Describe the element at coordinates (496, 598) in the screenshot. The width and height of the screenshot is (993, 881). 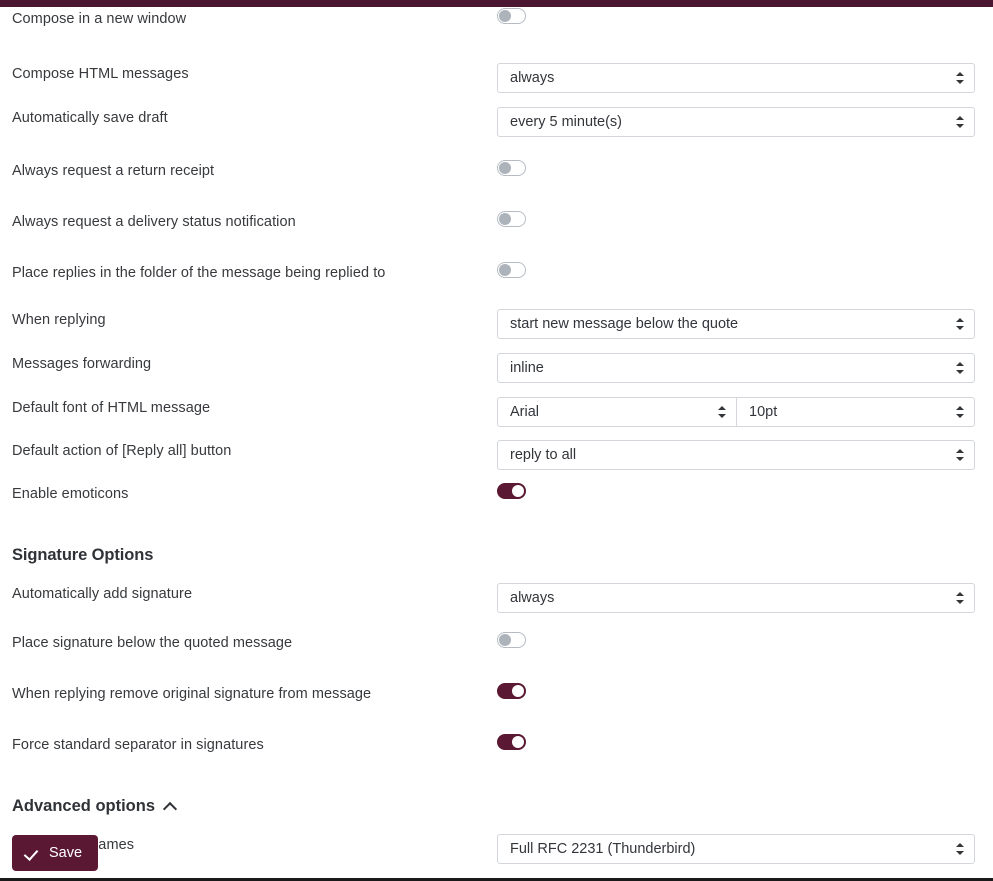
I see `setting-row-auto-add-signature: Automatically add signature always` at that location.